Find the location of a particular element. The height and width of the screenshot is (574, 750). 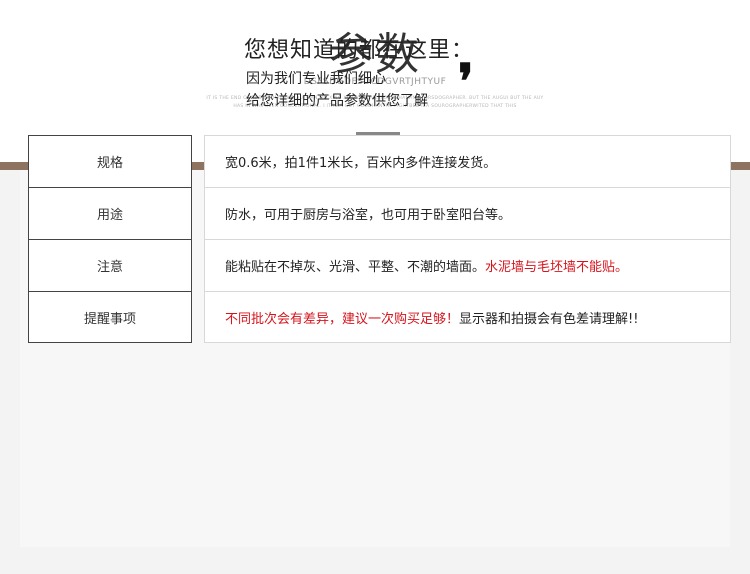

spec-warning: 水泥墙与毛坯墙不能贴。 is located at coordinates (557, 267).